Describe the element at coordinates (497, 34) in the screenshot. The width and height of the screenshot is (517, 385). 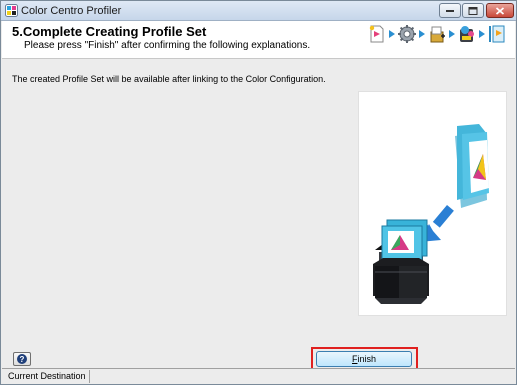
I see `complete-icon` at that location.